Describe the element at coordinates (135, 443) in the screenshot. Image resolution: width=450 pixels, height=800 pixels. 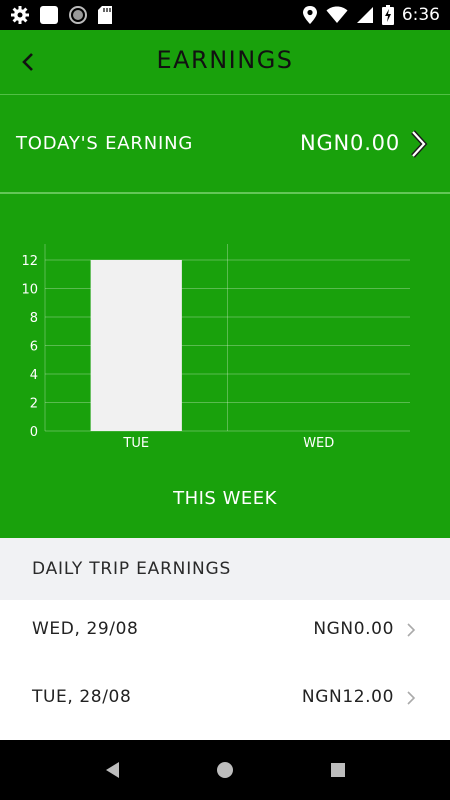
I see `chart-x-tick-label: TUE` at that location.